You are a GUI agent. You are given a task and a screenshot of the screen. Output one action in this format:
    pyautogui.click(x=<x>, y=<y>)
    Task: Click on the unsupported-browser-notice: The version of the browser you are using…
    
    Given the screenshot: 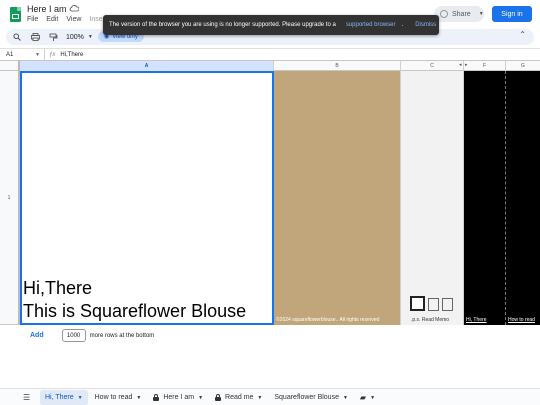 What is the action you would take?
    pyautogui.click(x=271, y=25)
    